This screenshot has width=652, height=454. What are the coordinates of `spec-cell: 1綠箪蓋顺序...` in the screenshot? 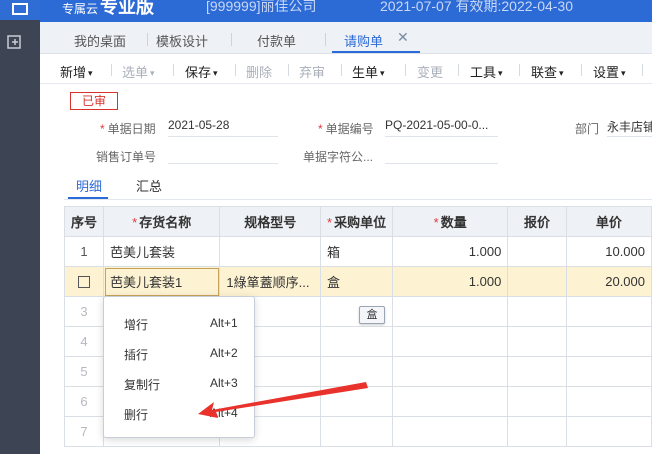 It's located at (270, 281).